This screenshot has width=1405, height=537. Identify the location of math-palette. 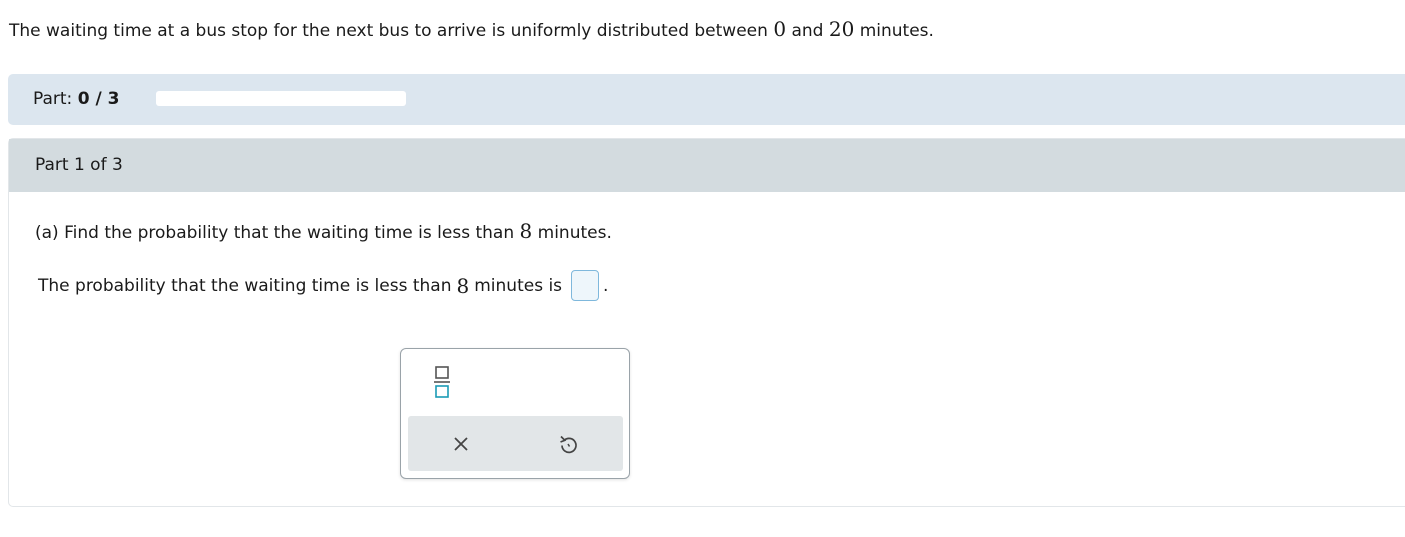
(515, 413).